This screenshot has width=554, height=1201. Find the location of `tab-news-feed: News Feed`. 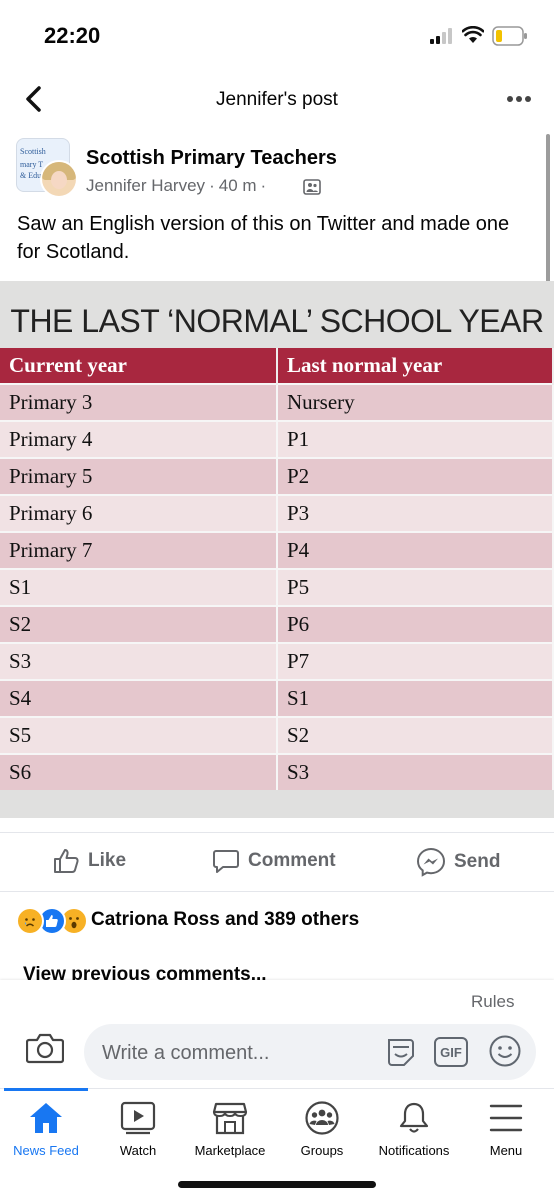

tab-news-feed: News Feed is located at coordinates (46, 1129).